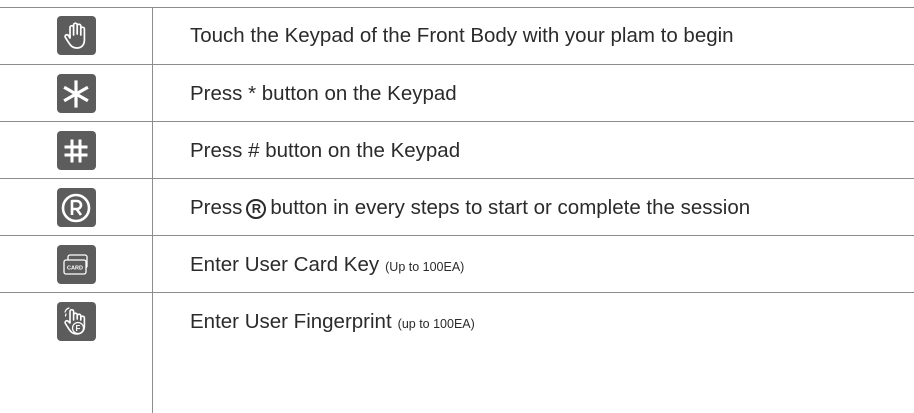  What do you see at coordinates (75, 268) in the screenshot?
I see `card-label: CARD` at bounding box center [75, 268].